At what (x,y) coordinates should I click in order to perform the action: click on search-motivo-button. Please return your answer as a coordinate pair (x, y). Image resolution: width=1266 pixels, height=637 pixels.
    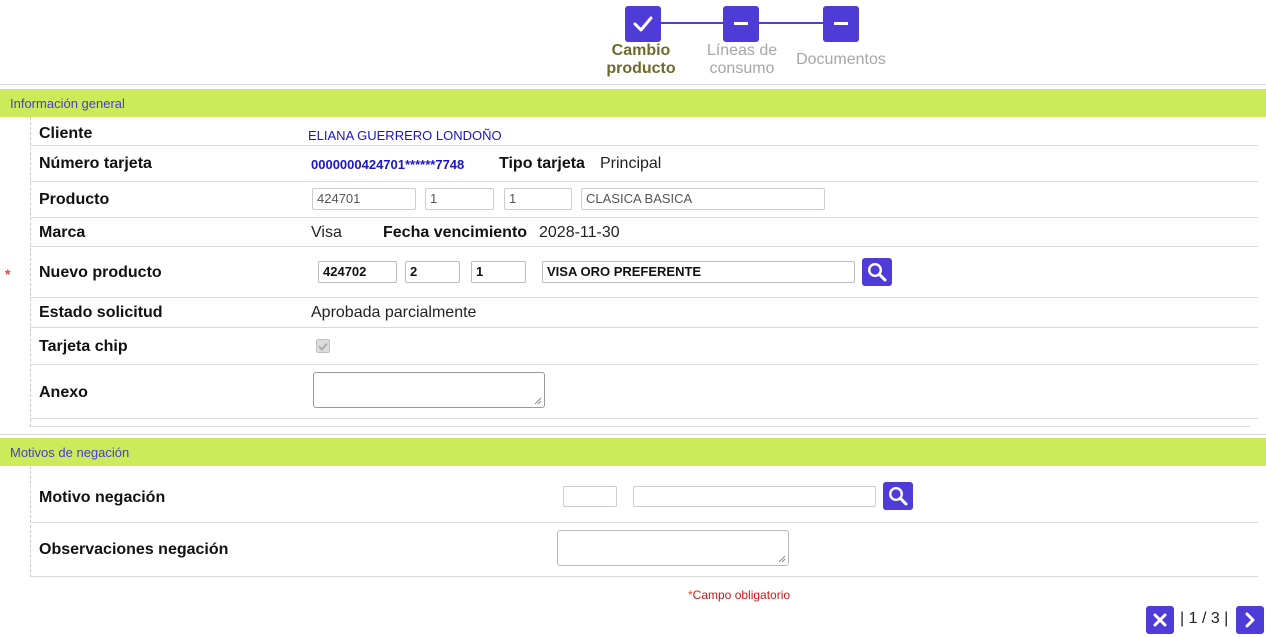
    Looking at the image, I should click on (898, 496).